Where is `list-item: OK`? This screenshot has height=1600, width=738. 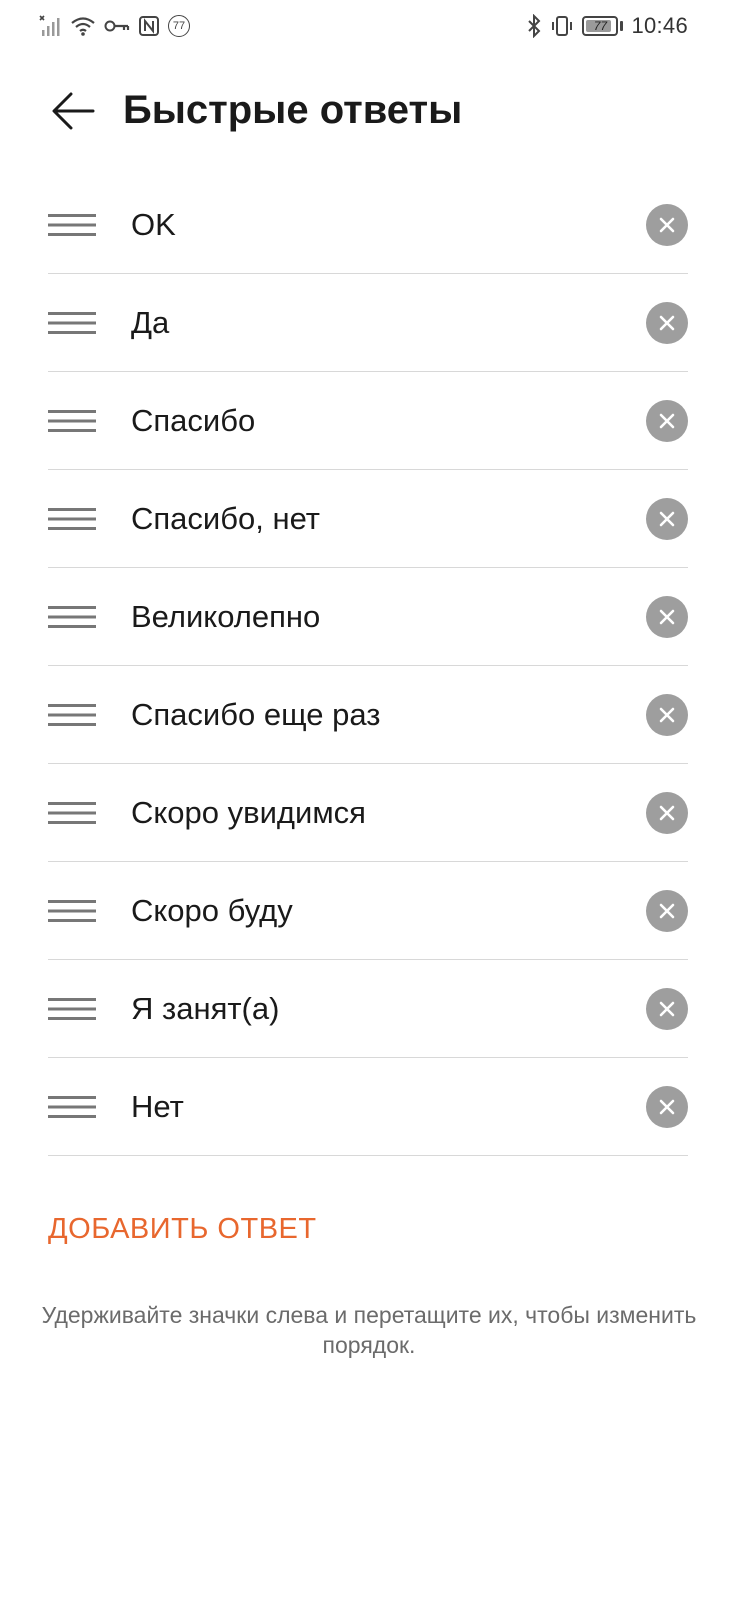 list-item: OK is located at coordinates (368, 225).